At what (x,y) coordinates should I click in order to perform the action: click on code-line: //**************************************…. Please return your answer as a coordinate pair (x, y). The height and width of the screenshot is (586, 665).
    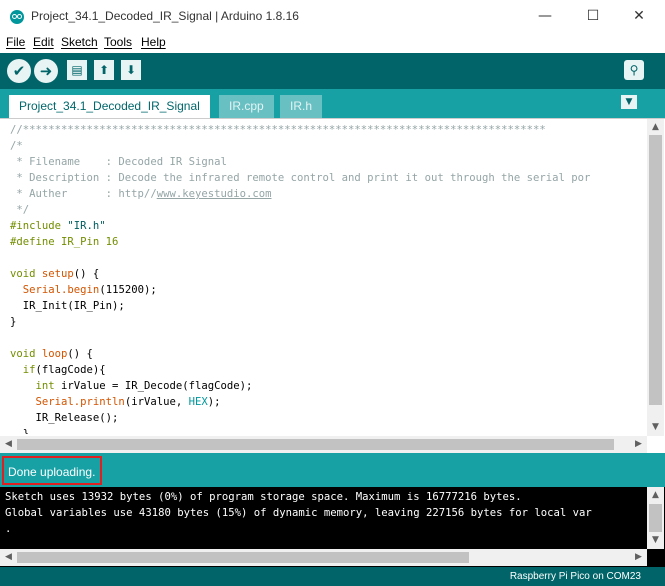
    Looking at the image, I should click on (278, 130).